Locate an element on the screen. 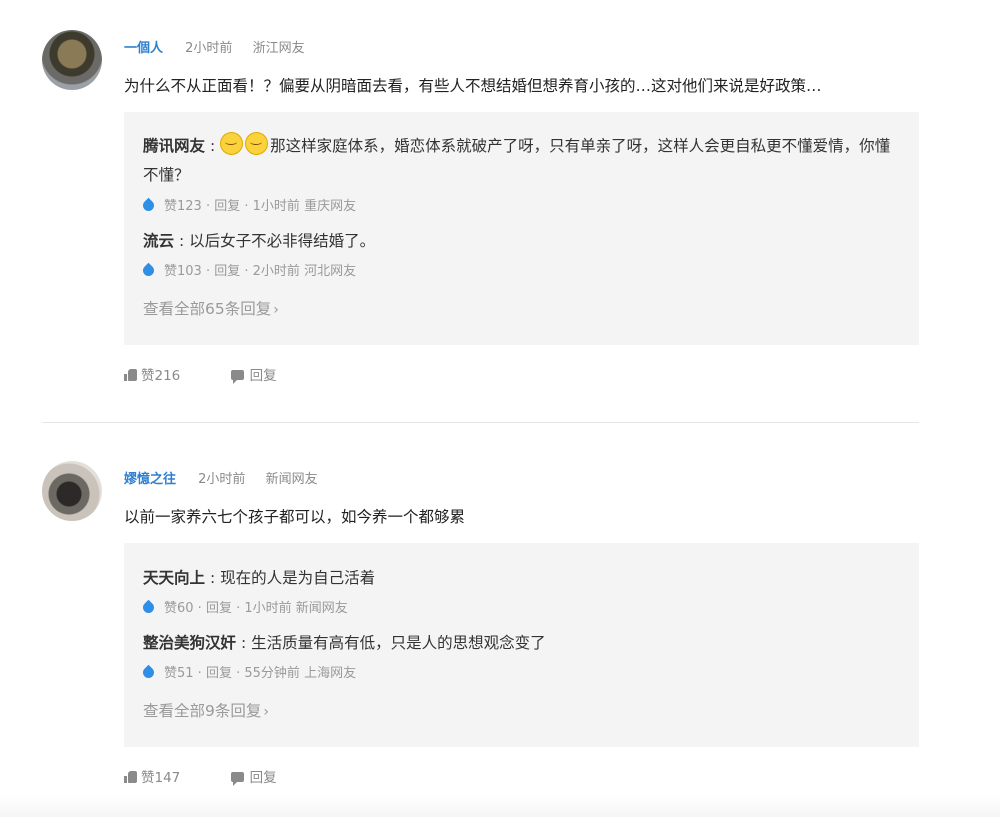 The height and width of the screenshot is (817, 1000). comment-actions: 赞216 回复 is located at coordinates (200, 376).